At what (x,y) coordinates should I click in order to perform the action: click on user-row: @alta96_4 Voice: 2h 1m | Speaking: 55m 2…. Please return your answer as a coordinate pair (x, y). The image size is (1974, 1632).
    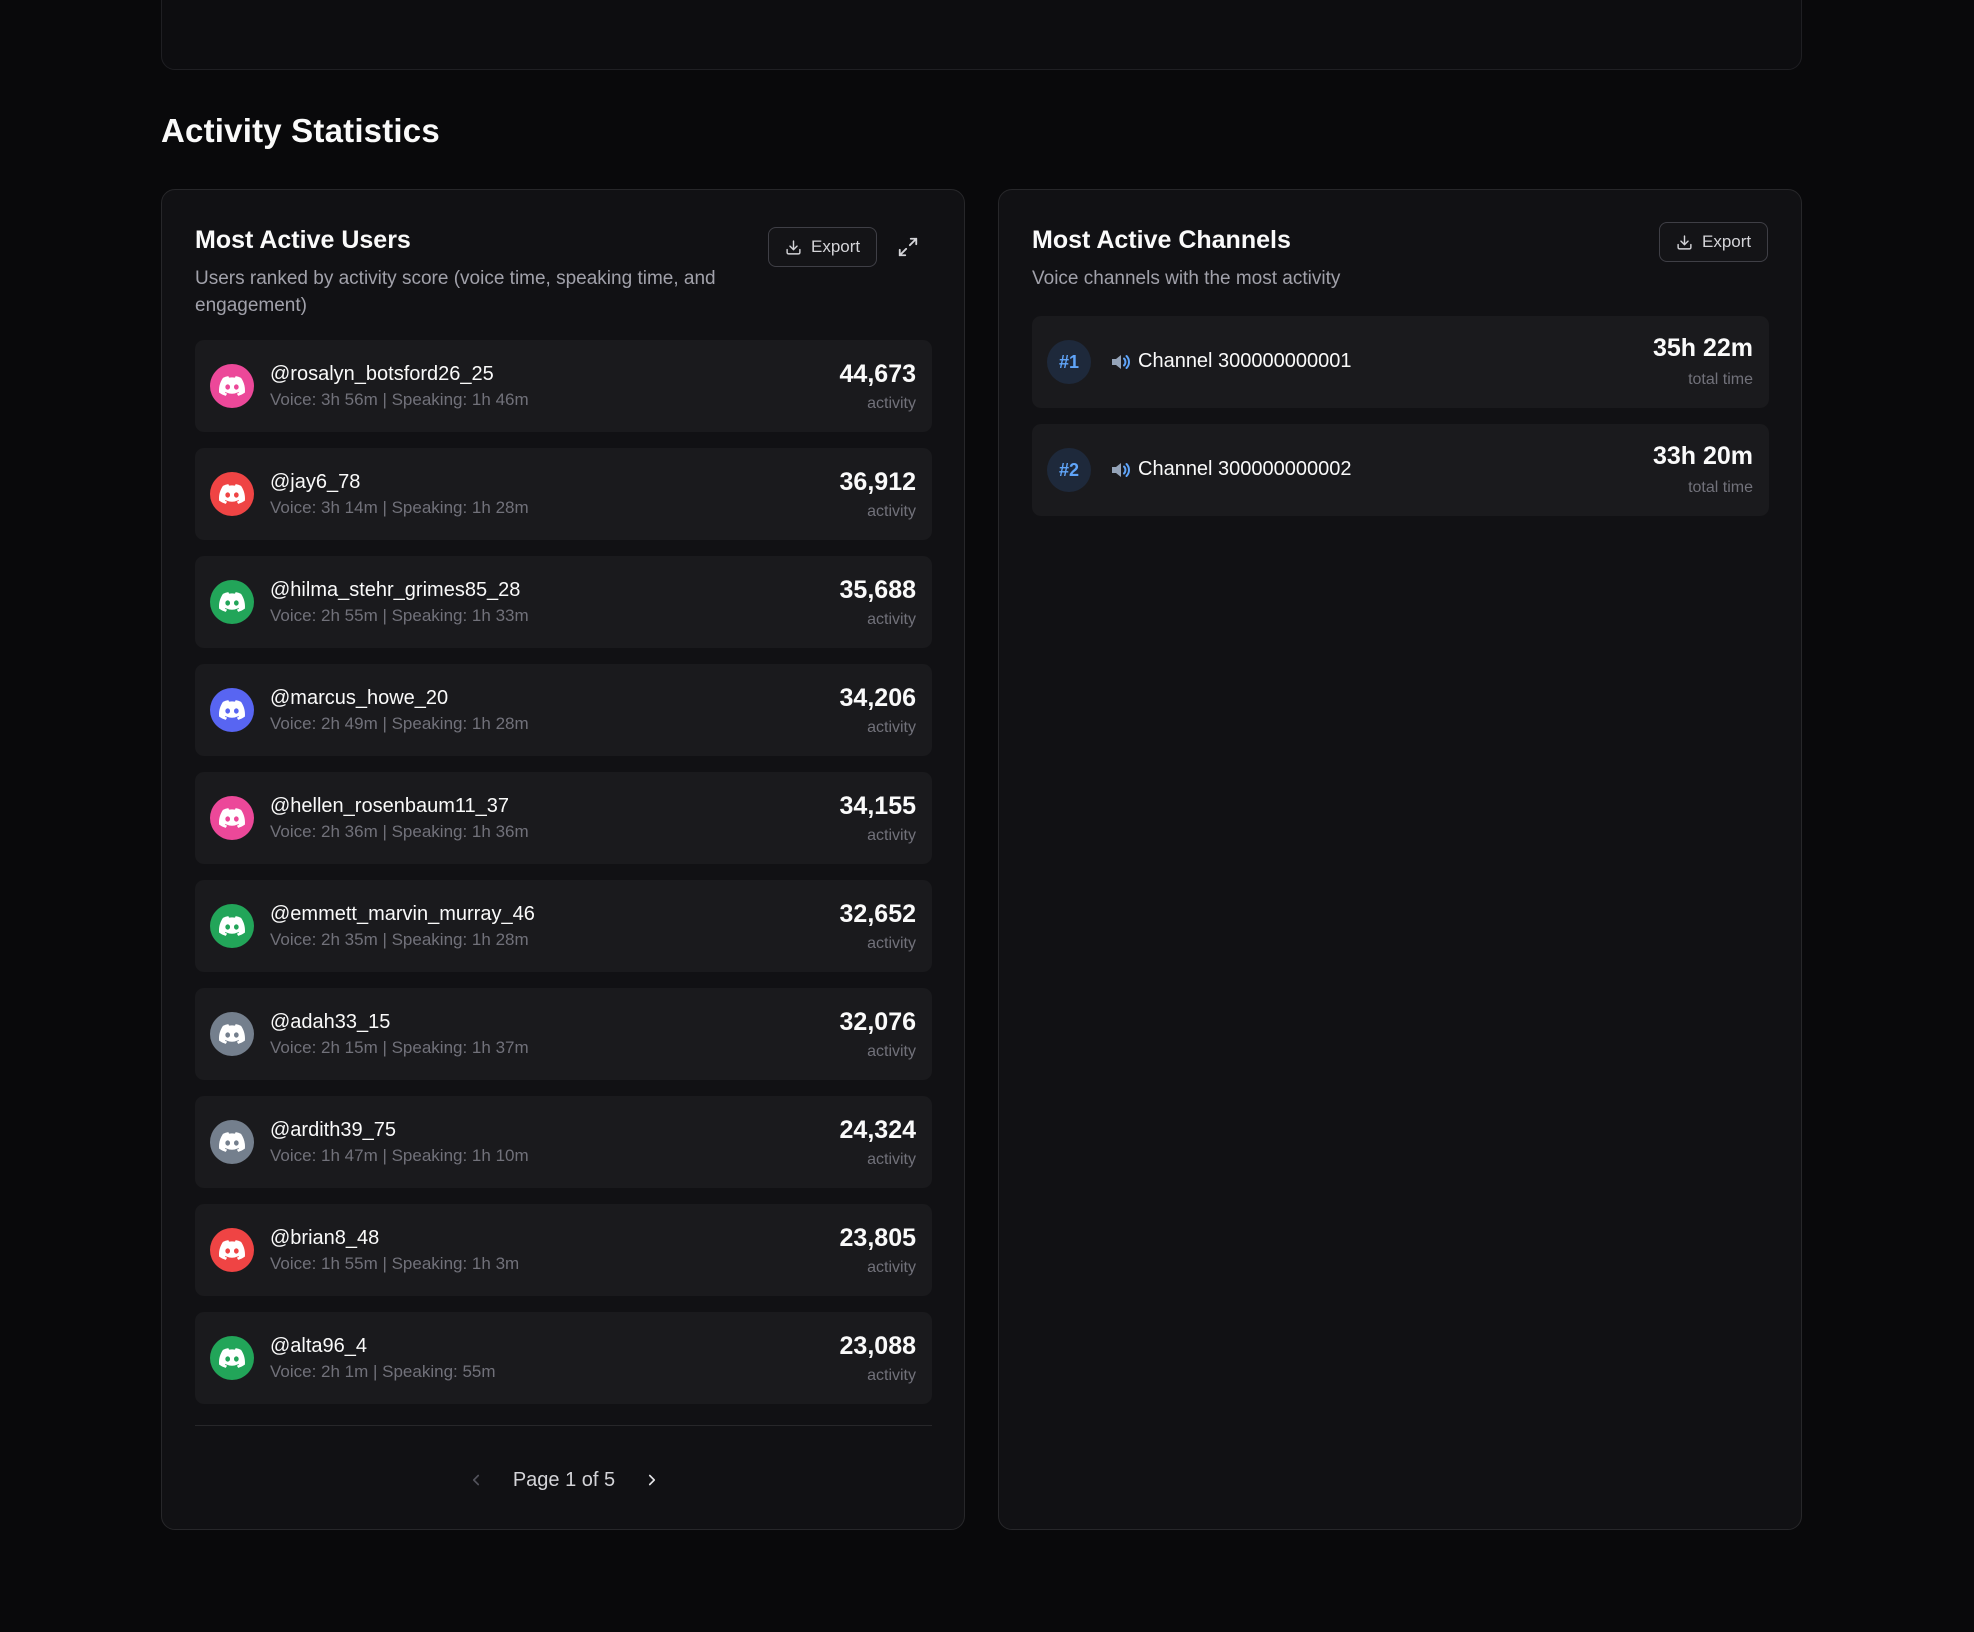
    Looking at the image, I should click on (563, 1358).